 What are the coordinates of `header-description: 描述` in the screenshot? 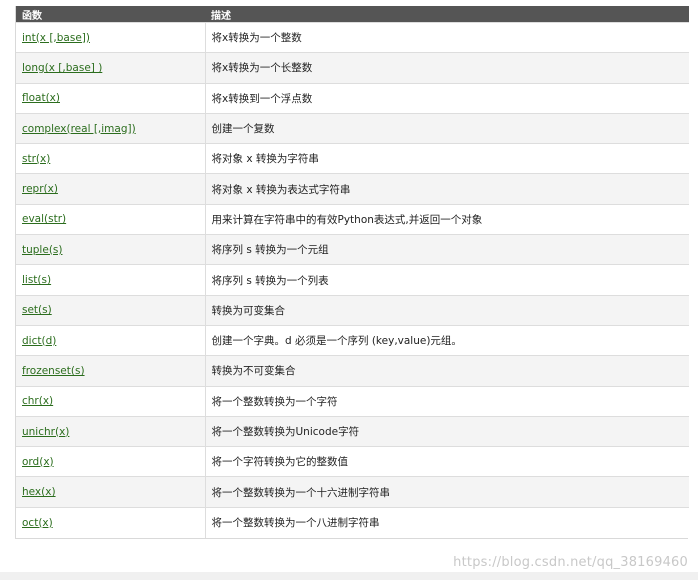 It's located at (447, 14).